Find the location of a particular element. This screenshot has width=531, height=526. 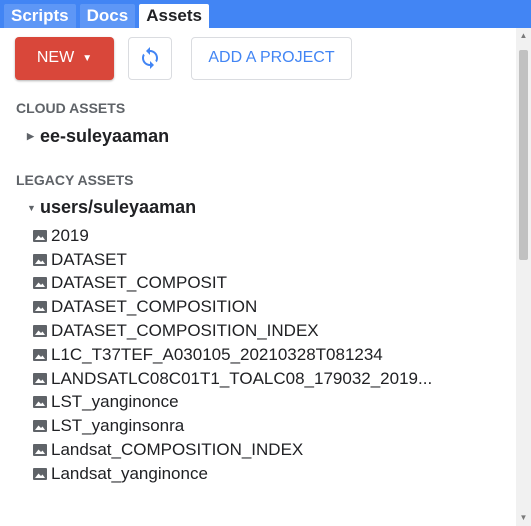

cloud-project-label: ee-suleyaaman is located at coordinates (105, 136).